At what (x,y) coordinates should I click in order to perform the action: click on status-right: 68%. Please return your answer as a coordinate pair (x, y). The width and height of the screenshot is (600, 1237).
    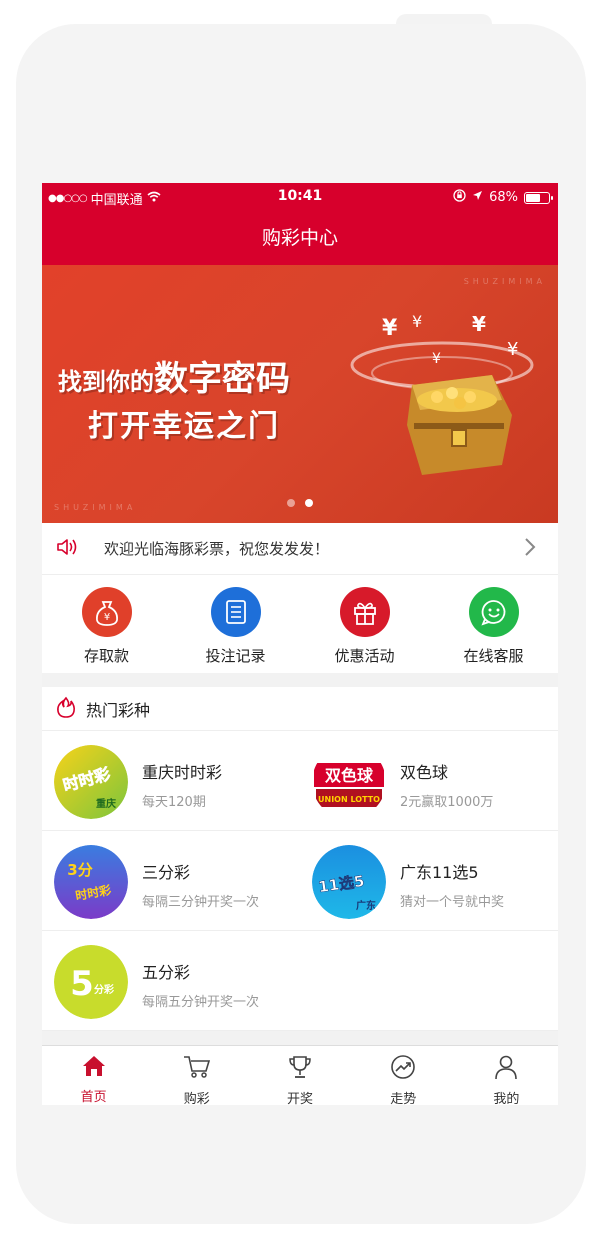
    Looking at the image, I should click on (503, 197).